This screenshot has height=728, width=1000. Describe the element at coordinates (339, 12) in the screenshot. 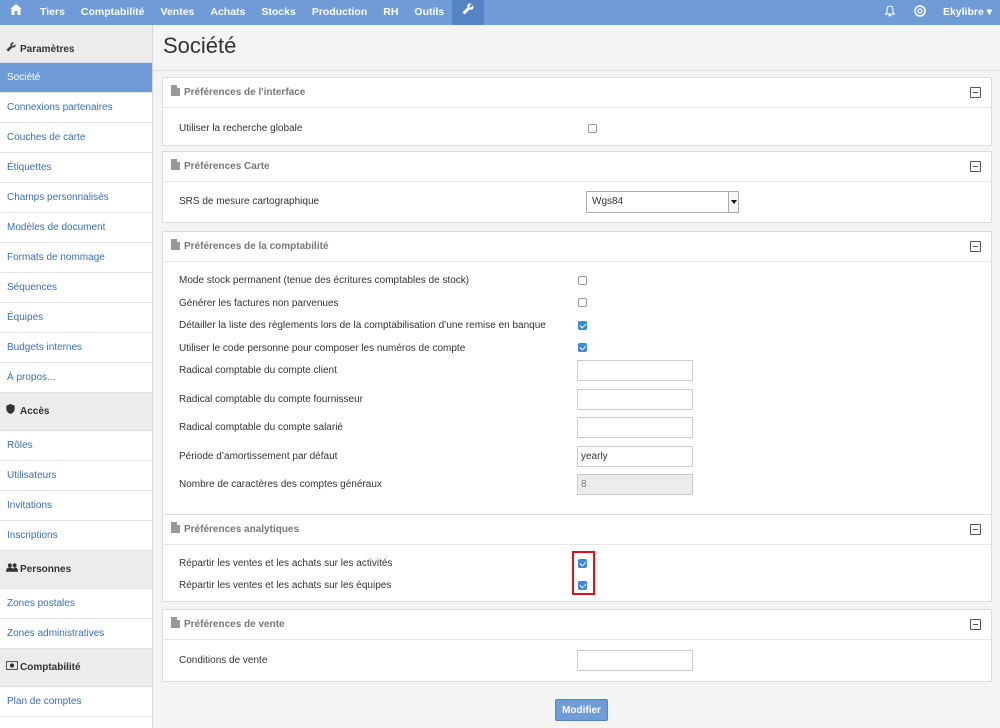

I see `nav-production: Production` at that location.